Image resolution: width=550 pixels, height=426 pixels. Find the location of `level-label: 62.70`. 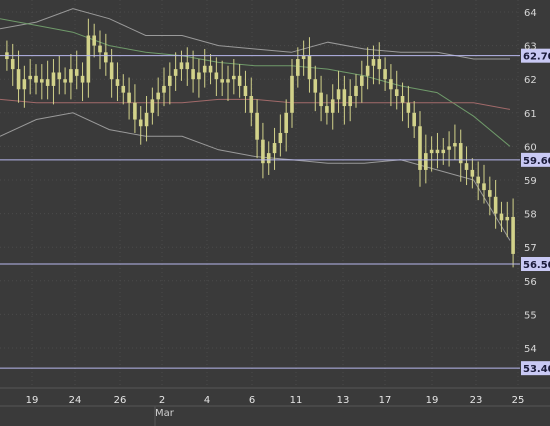

level-label: 62.70 is located at coordinates (536, 57).